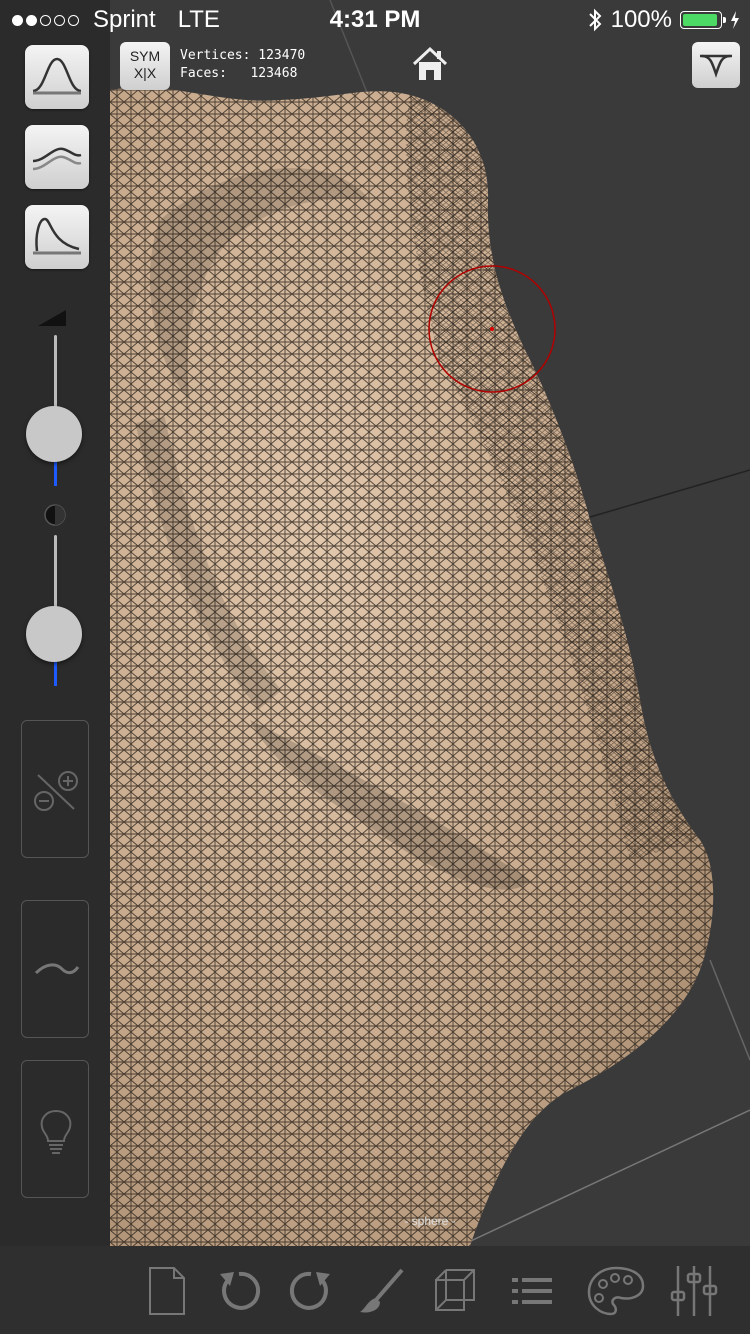 The width and height of the screenshot is (750, 1334). What do you see at coordinates (145, 56) in the screenshot?
I see `symmetry-label: SYM` at bounding box center [145, 56].